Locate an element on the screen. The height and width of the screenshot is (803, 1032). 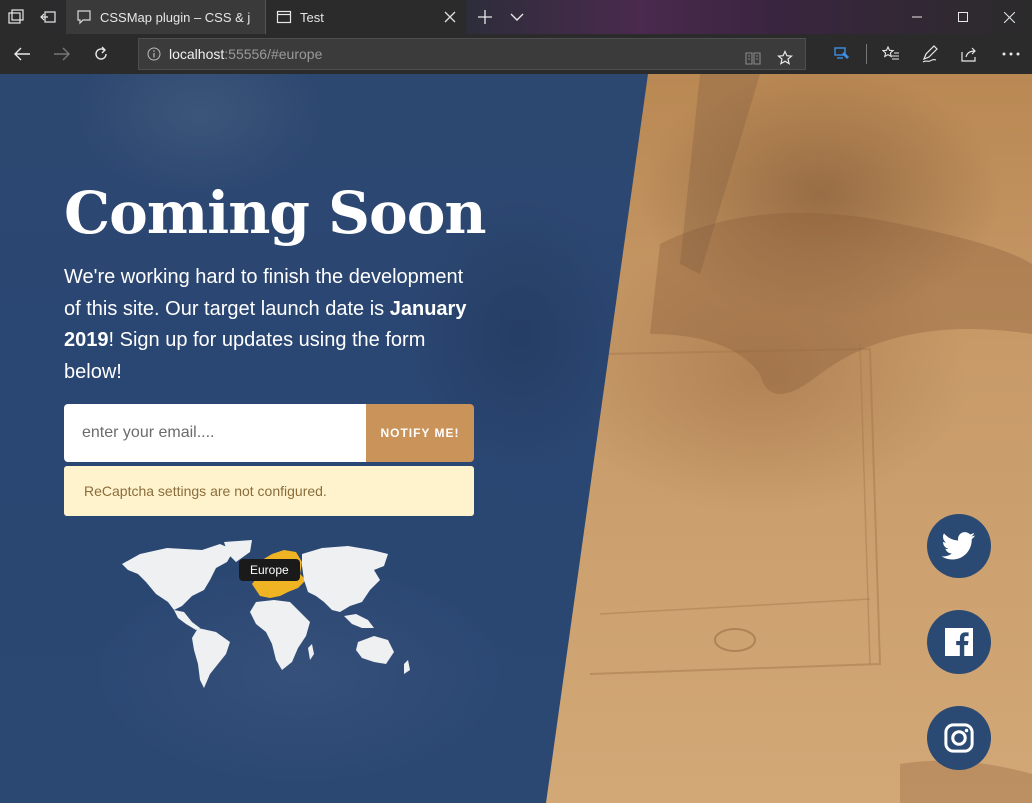
set-aside-tabs-icon is located at coordinates (48, 17).